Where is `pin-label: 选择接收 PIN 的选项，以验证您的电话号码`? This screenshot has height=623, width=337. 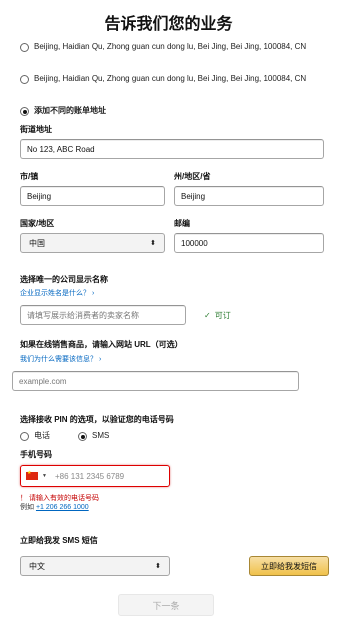
pin-label: 选择接收 PIN 的选项，以验证您的电话号码 is located at coordinates (97, 419).